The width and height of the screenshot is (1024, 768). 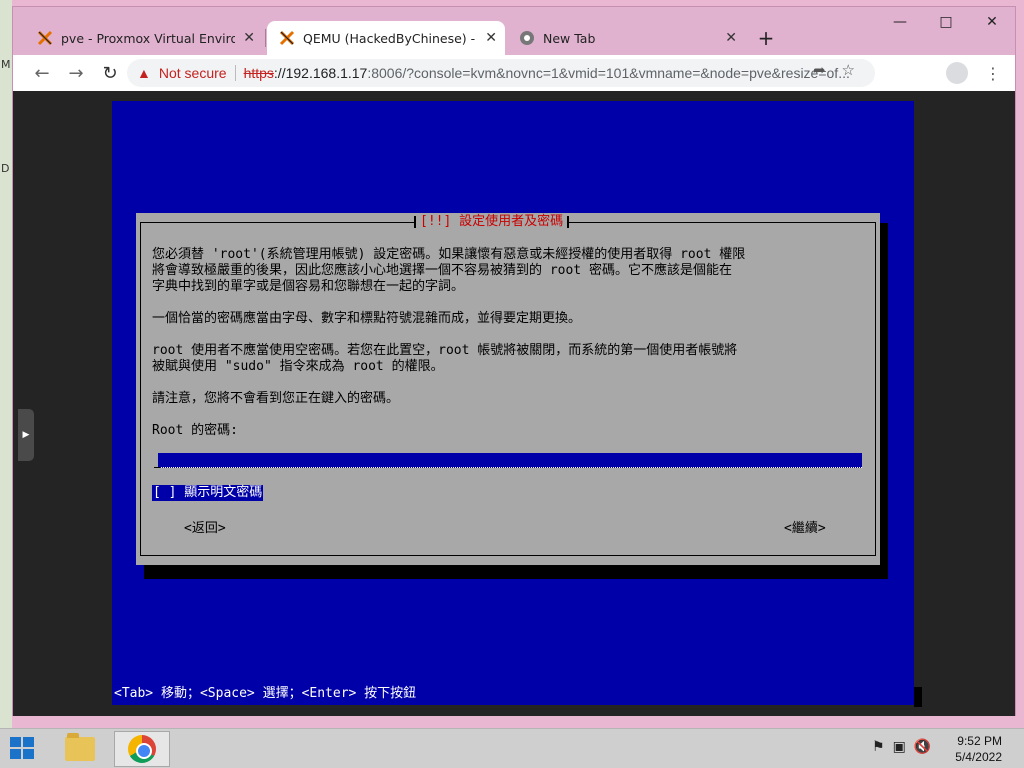 What do you see at coordinates (320, 73) in the screenshot?
I see `url-host: ://192.168.1.17` at bounding box center [320, 73].